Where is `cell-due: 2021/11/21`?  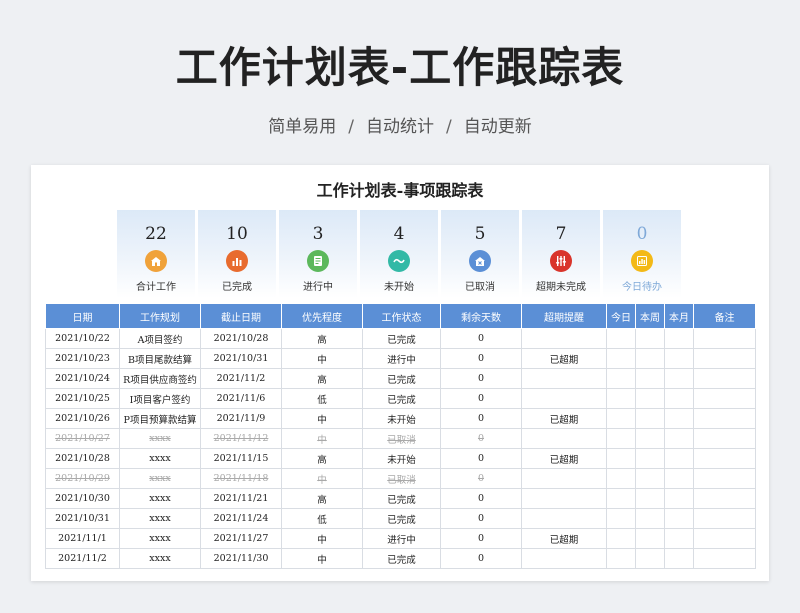
cell-due: 2021/11/21 is located at coordinates (241, 498).